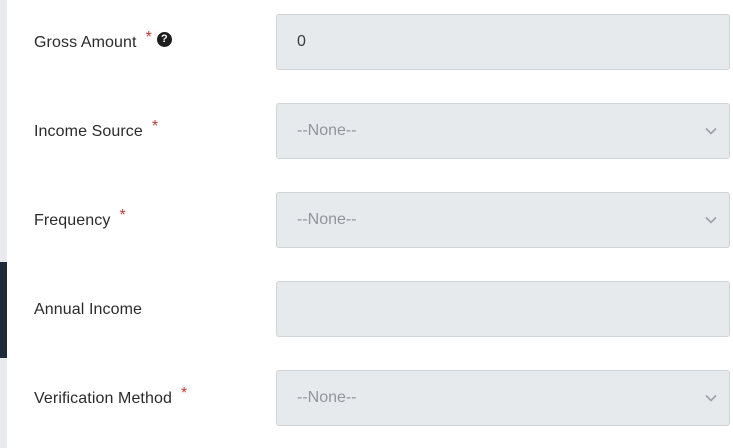 This screenshot has height=448, width=733. What do you see at coordinates (327, 130) in the screenshot?
I see `income-source-selected: --None--` at bounding box center [327, 130].